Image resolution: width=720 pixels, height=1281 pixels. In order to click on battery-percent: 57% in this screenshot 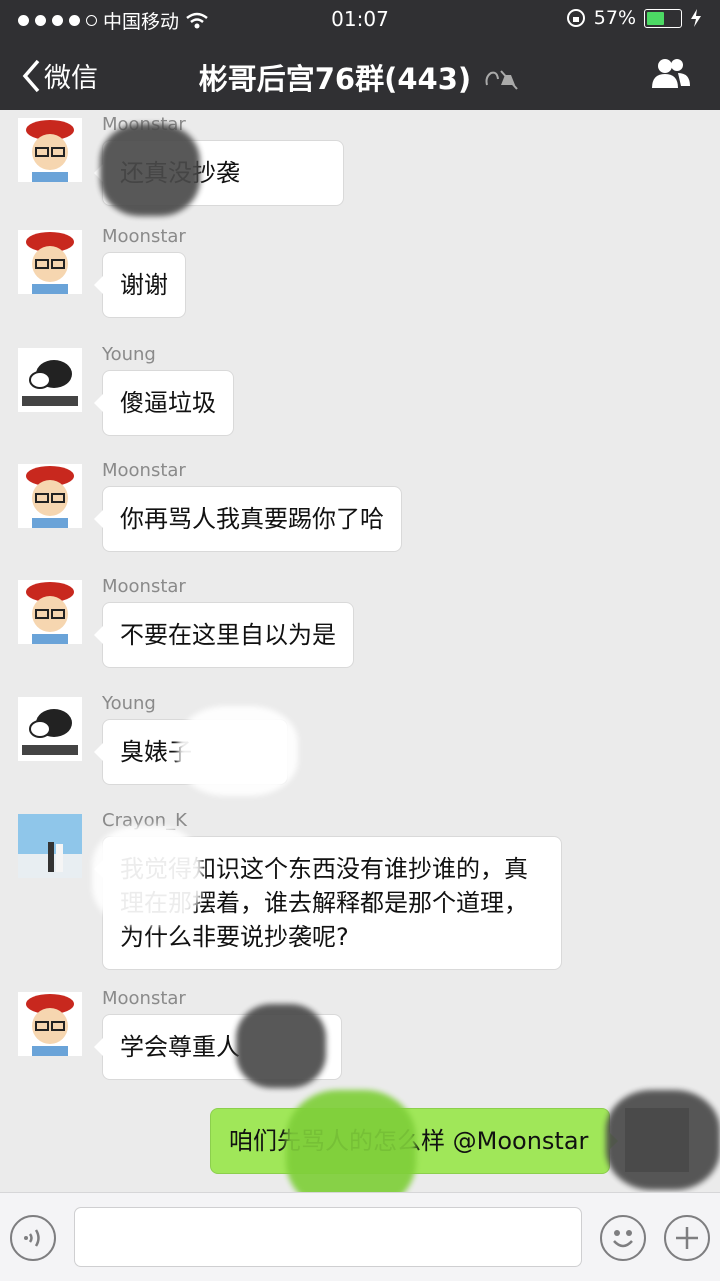, I will do `click(614, 18)`.